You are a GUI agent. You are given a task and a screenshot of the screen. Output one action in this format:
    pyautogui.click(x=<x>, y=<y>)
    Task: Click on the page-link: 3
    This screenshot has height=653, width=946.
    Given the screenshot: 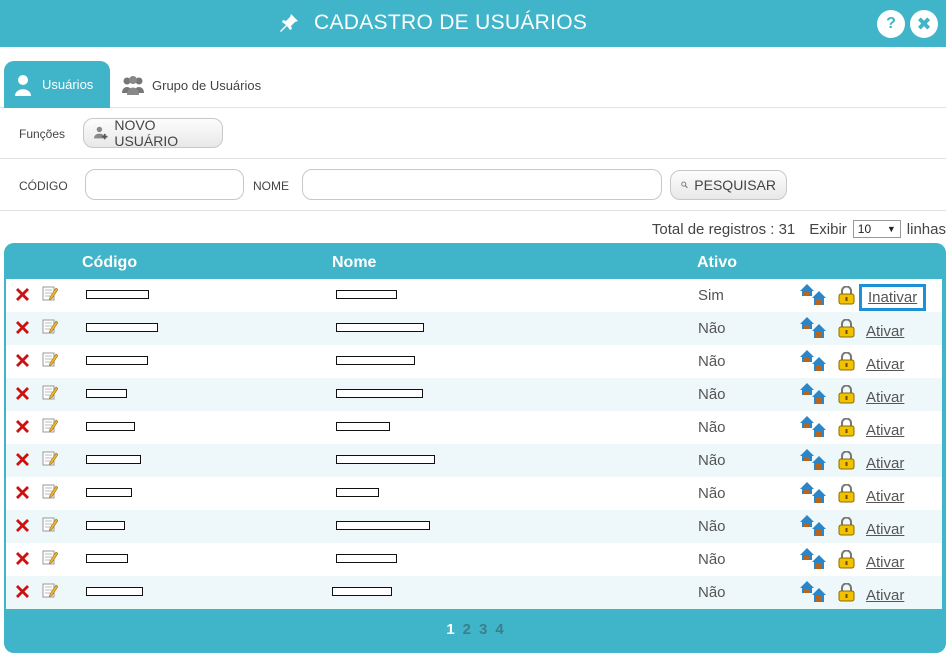 What is the action you would take?
    pyautogui.click(x=483, y=629)
    